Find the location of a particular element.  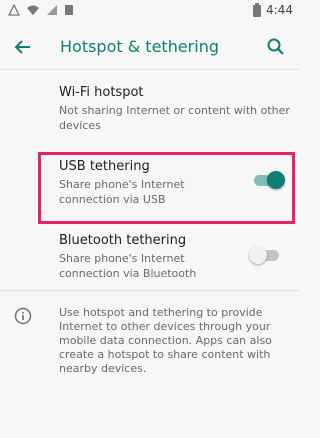

page-title: Hotspot & tethering is located at coordinates (139, 46).